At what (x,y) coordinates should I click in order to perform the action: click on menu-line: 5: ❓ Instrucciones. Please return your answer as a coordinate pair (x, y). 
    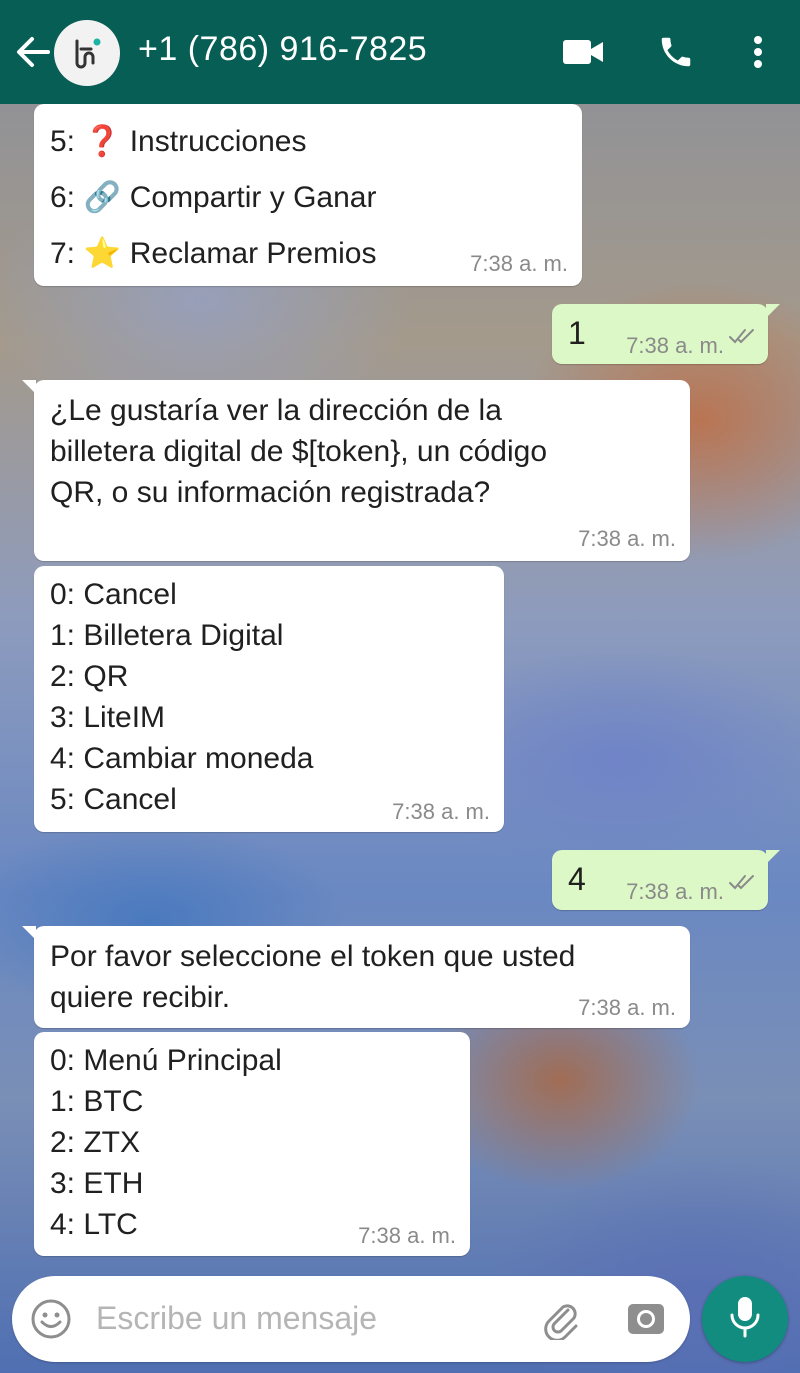
    Looking at the image, I should click on (308, 142).